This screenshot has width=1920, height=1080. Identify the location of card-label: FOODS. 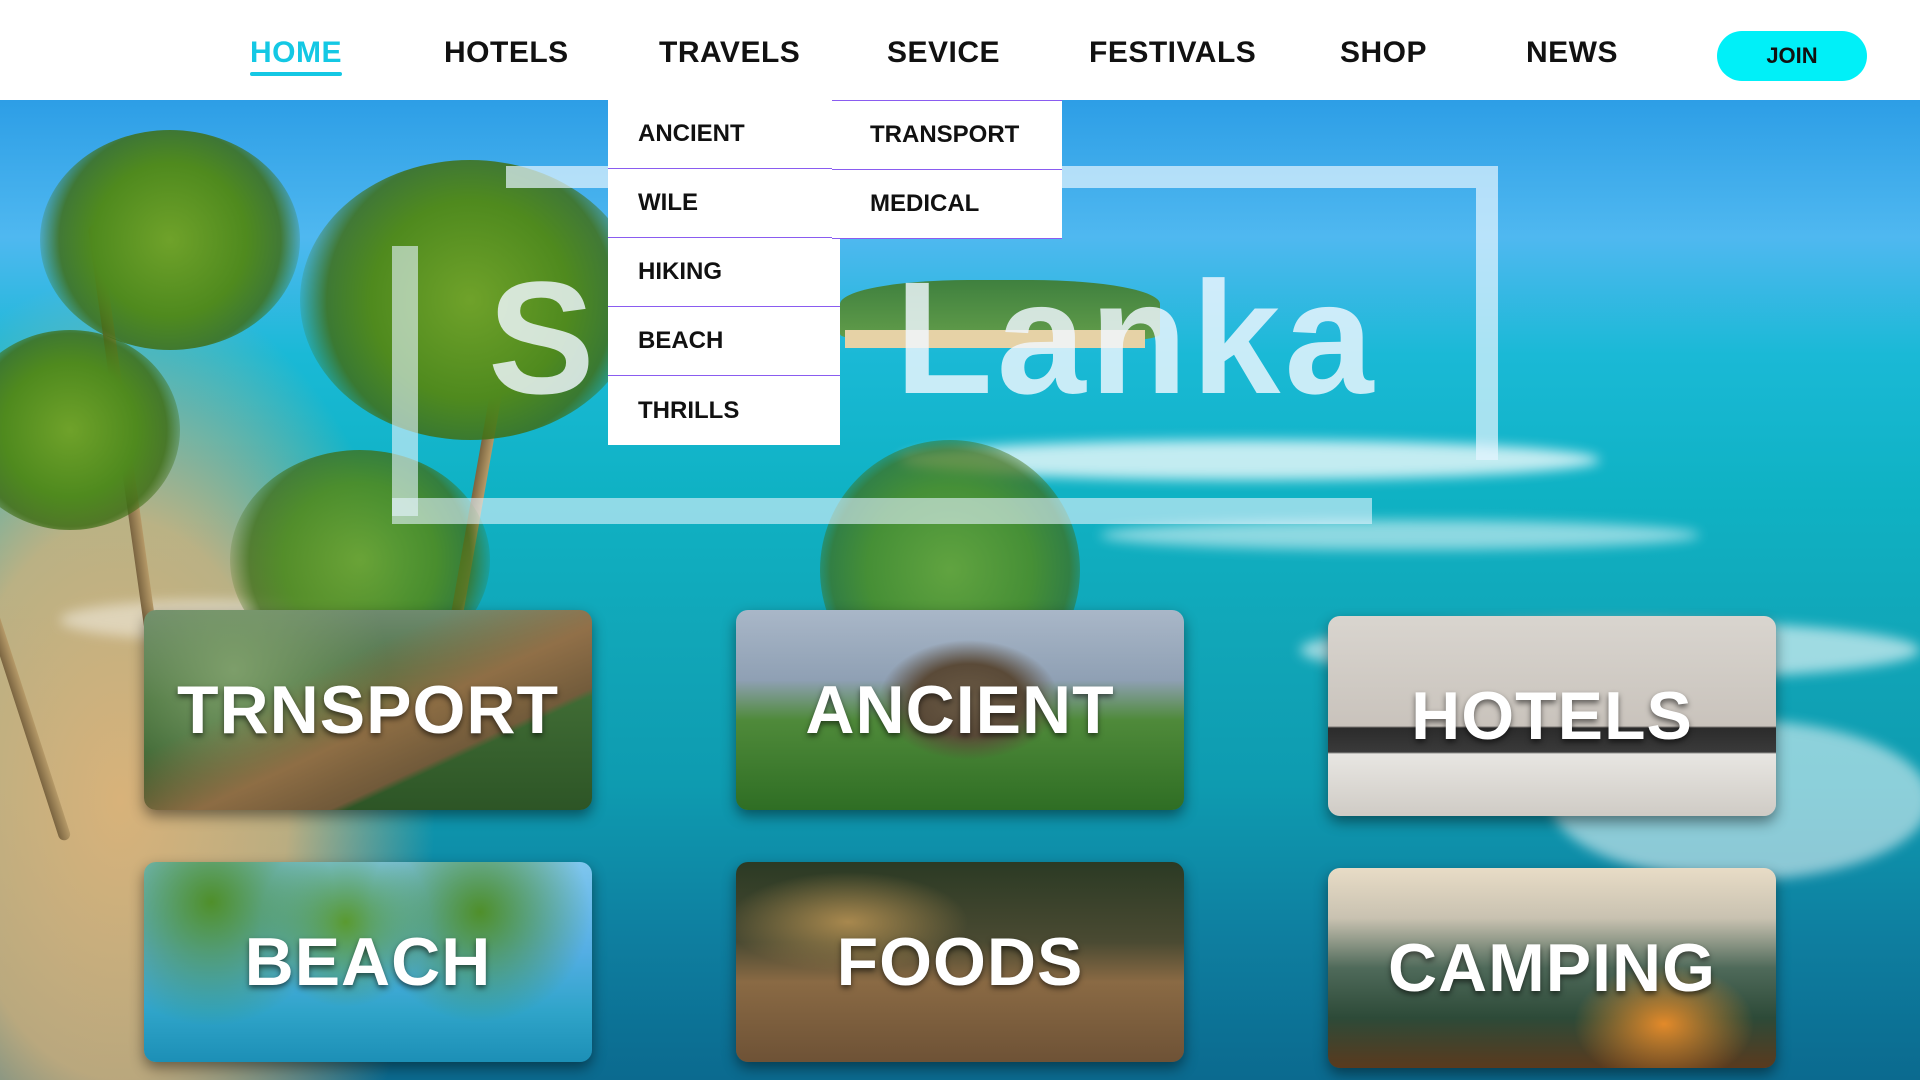
(960, 962).